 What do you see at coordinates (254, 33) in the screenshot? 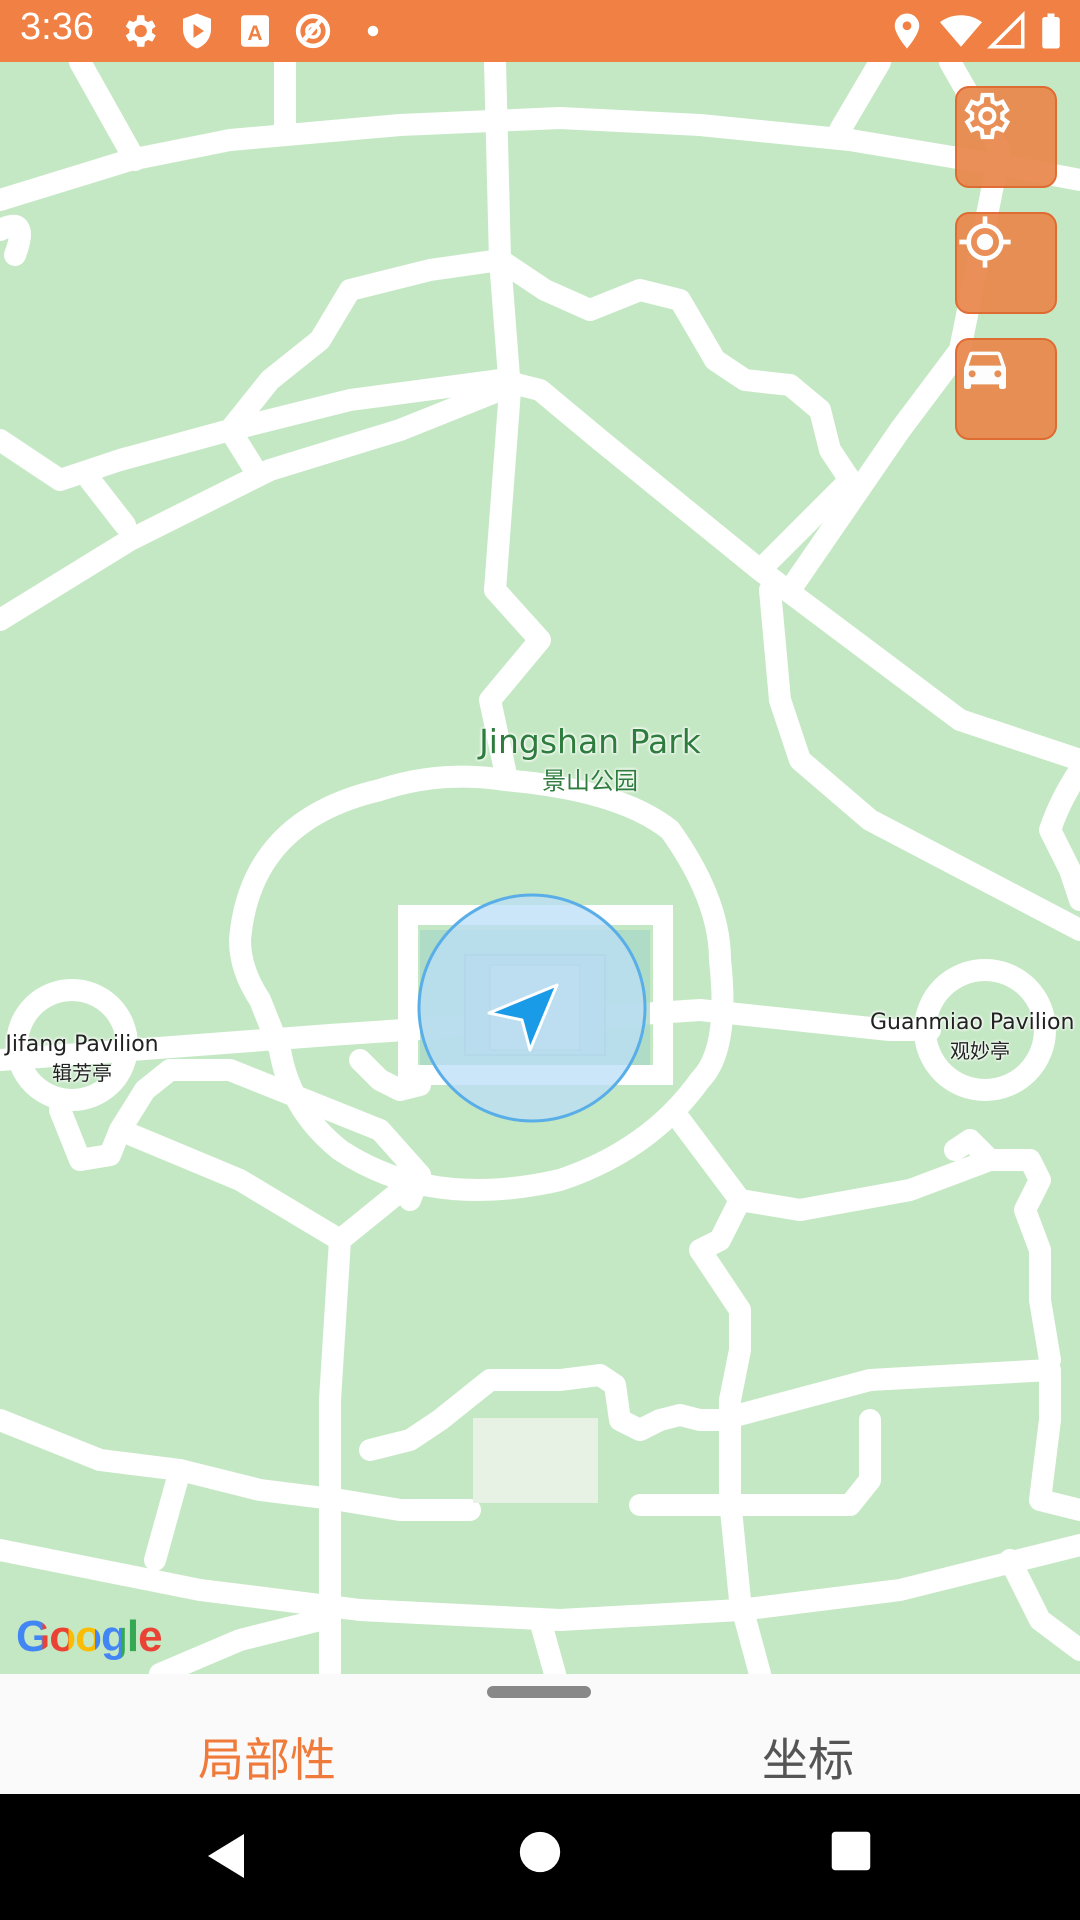
I see `svg-text: A` at bounding box center [254, 33].